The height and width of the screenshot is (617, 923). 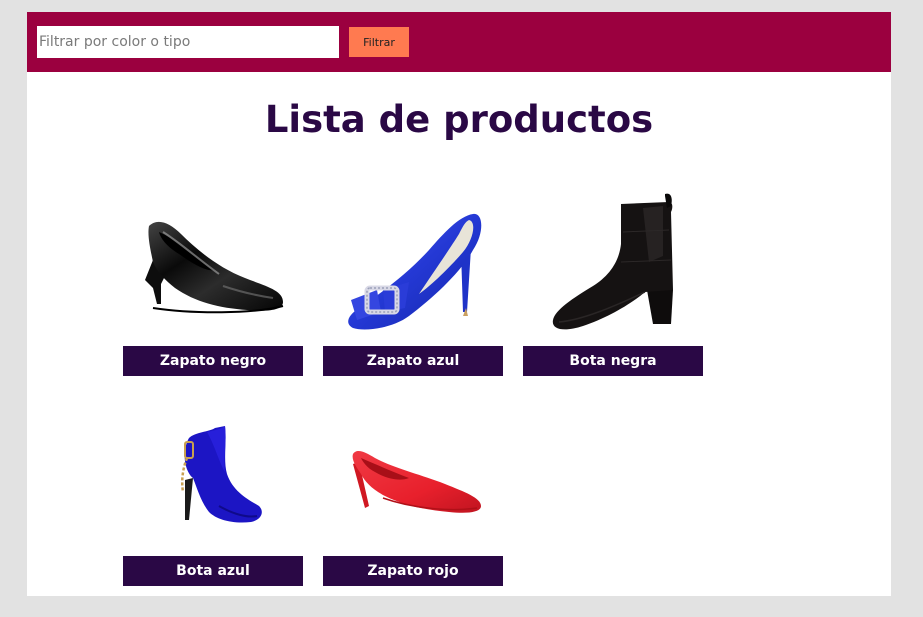 What do you see at coordinates (213, 267) in the screenshot?
I see `black-pump-icon` at bounding box center [213, 267].